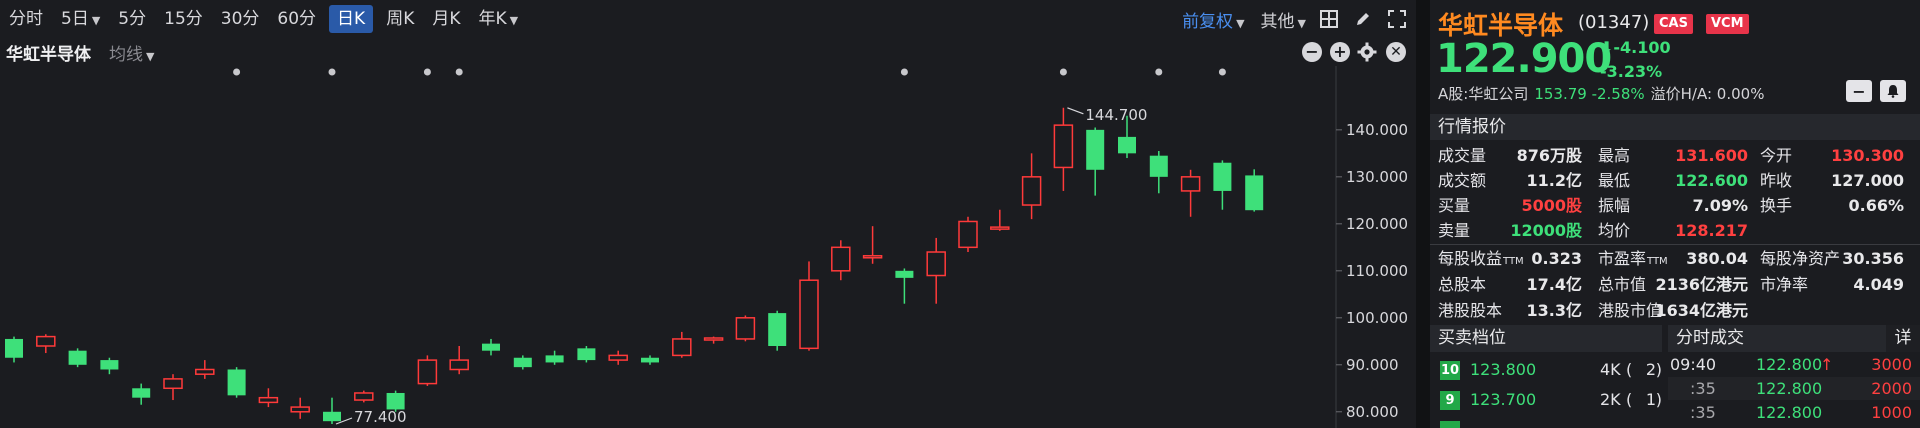 Image resolution: width=1920 pixels, height=428 pixels. I want to click on period-tab-0: 分时, so click(26, 19).